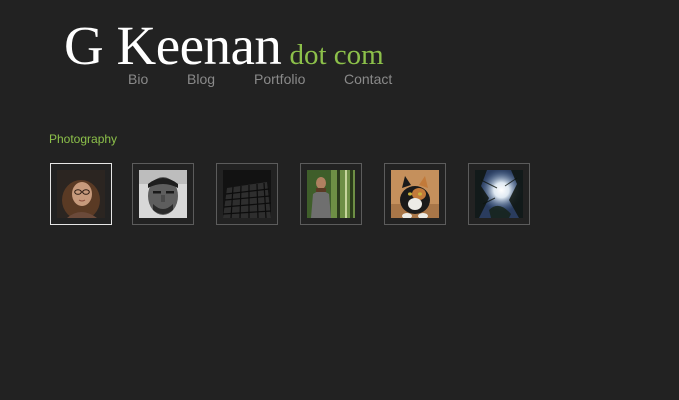 The width and height of the screenshot is (679, 400). I want to click on nav-link-portfolio: Portfolio, so click(279, 79).